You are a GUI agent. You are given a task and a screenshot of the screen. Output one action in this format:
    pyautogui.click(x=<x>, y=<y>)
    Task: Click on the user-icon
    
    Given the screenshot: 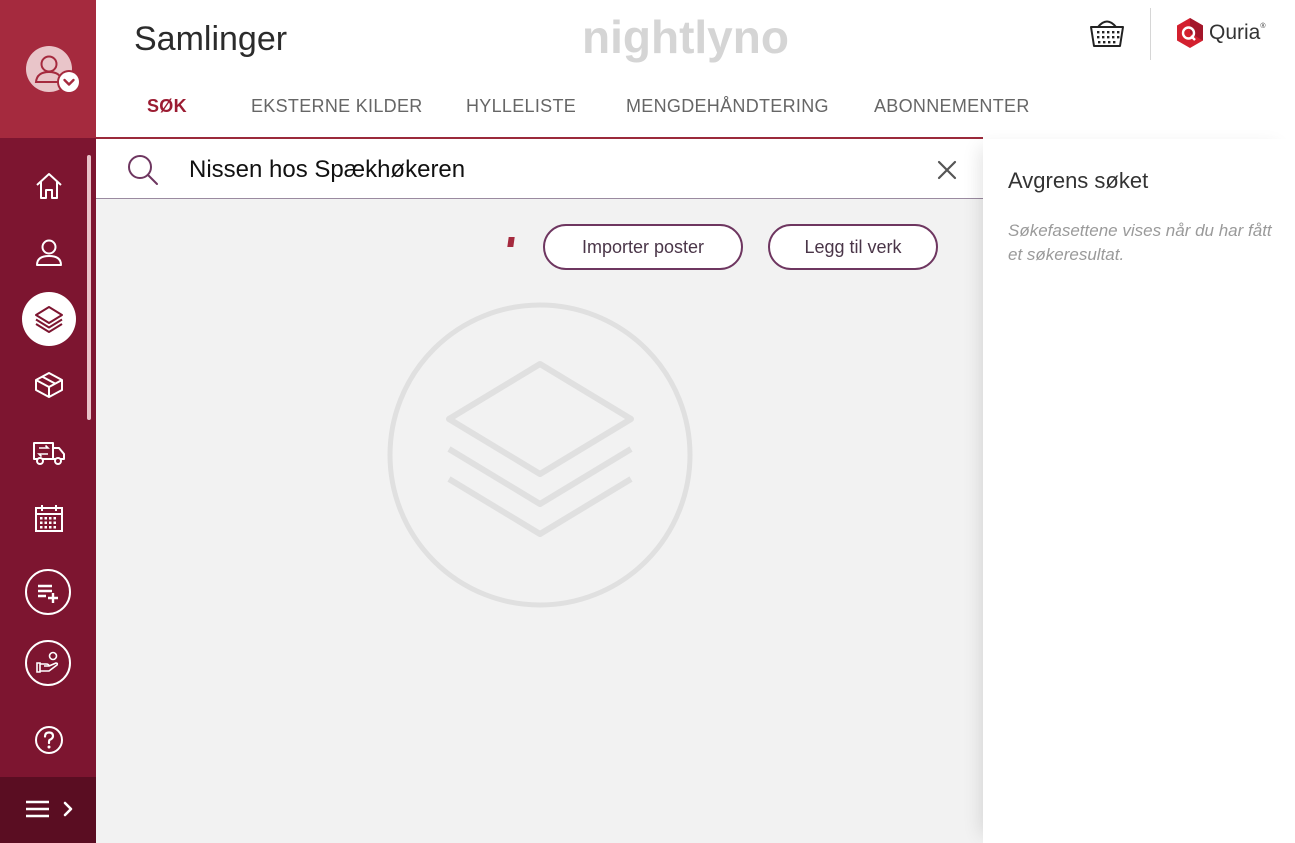 What is the action you would take?
    pyautogui.click(x=49, y=252)
    